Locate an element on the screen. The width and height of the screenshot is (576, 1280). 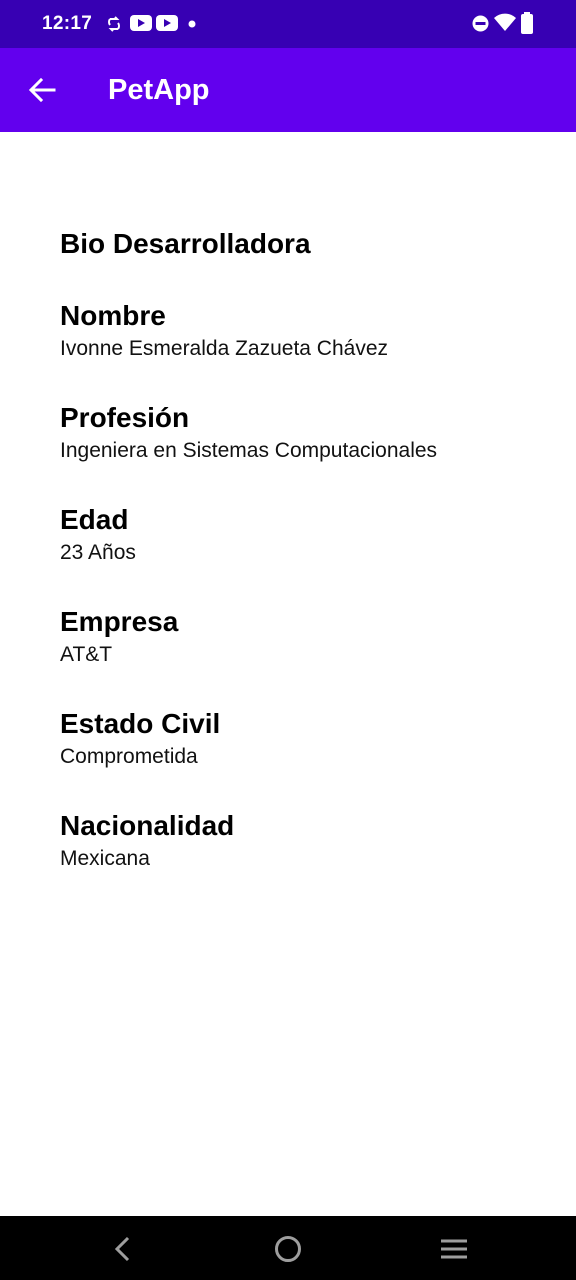
arrow-back-icon is located at coordinates (42, 90).